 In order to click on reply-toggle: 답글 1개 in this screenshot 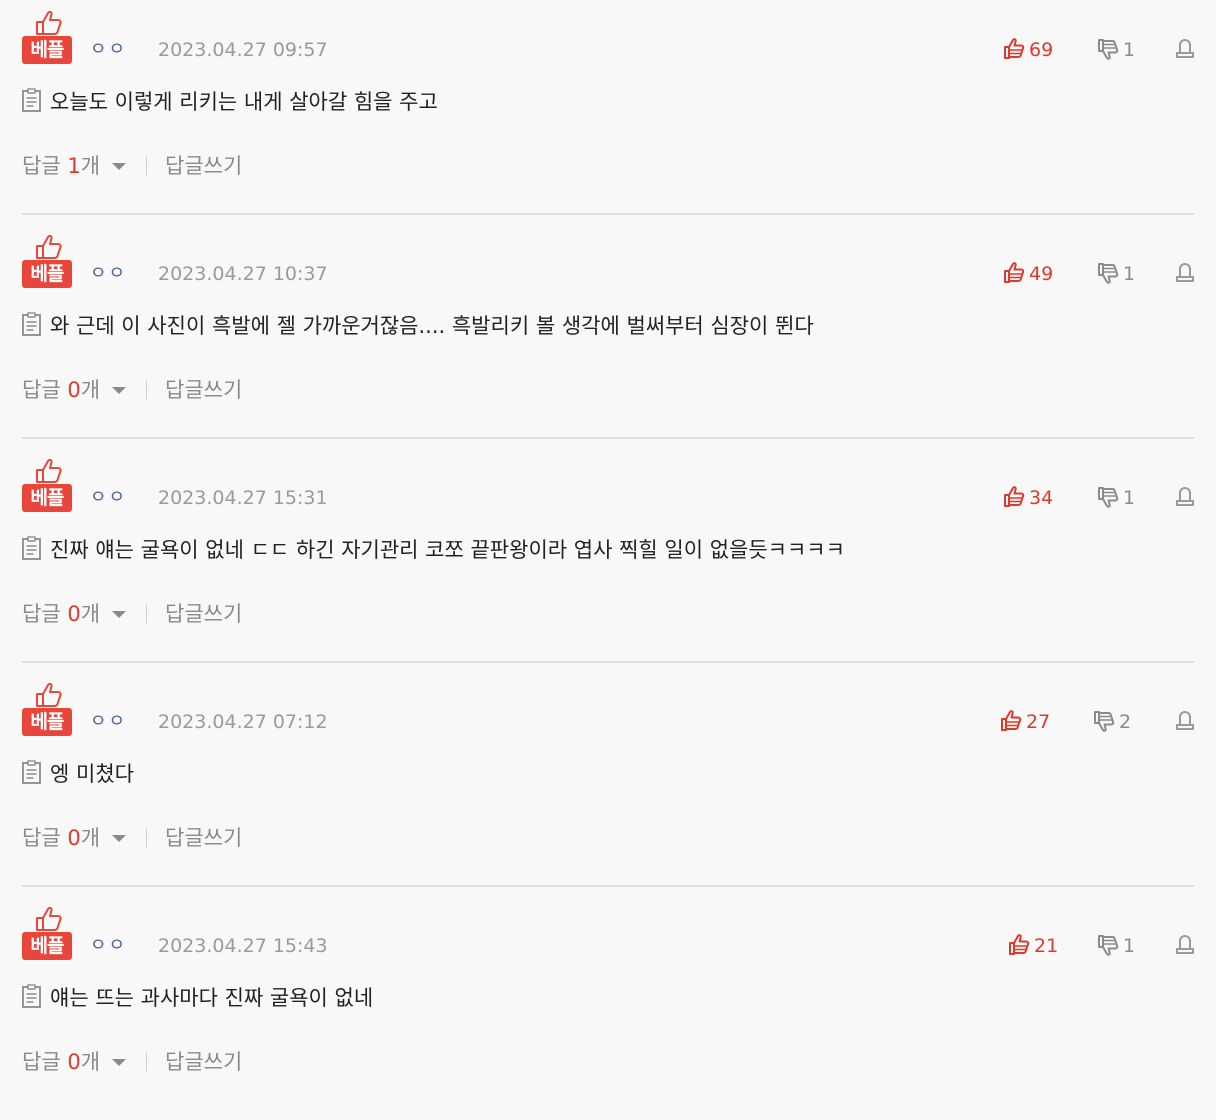, I will do `click(74, 166)`.